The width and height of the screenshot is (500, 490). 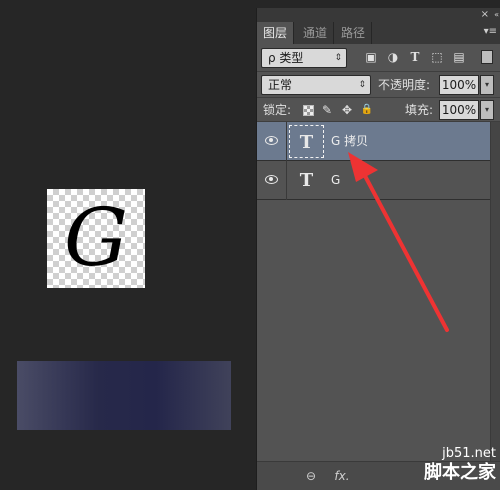 I want to click on lock-image-pixels-icon: ✎, so click(x=327, y=110).